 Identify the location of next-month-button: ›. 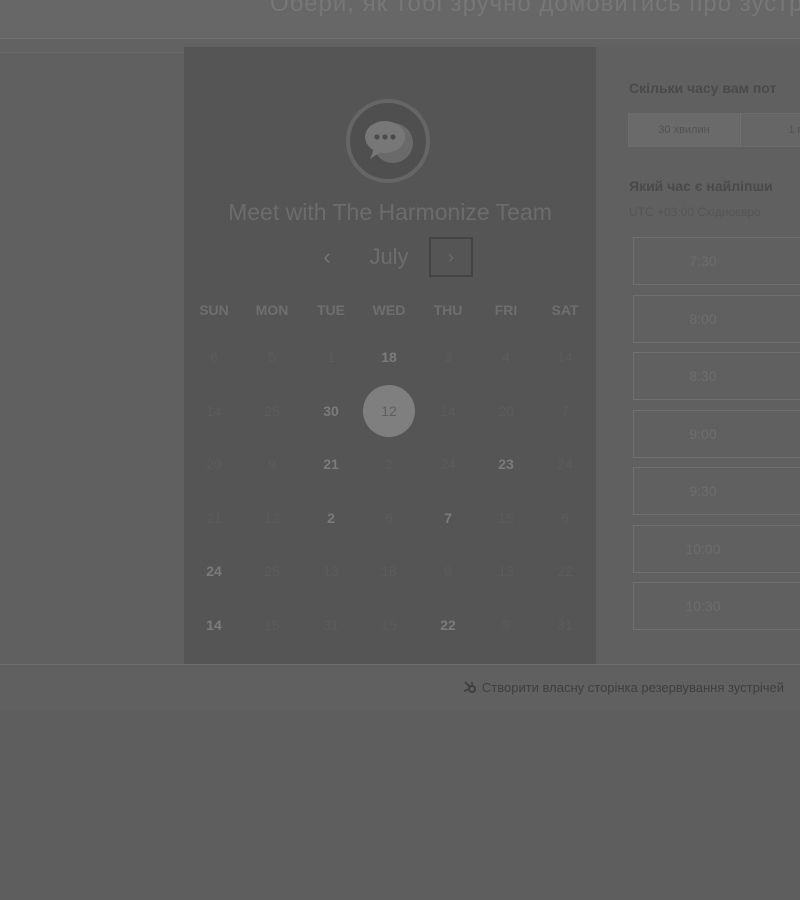
(451, 257).